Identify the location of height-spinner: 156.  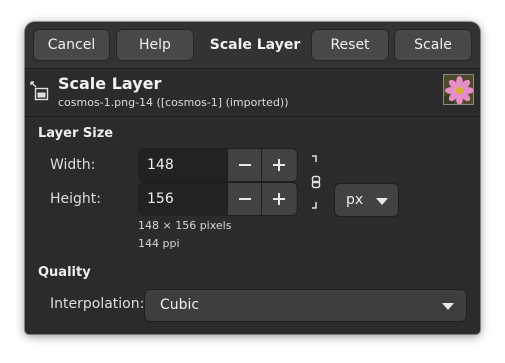
(218, 199).